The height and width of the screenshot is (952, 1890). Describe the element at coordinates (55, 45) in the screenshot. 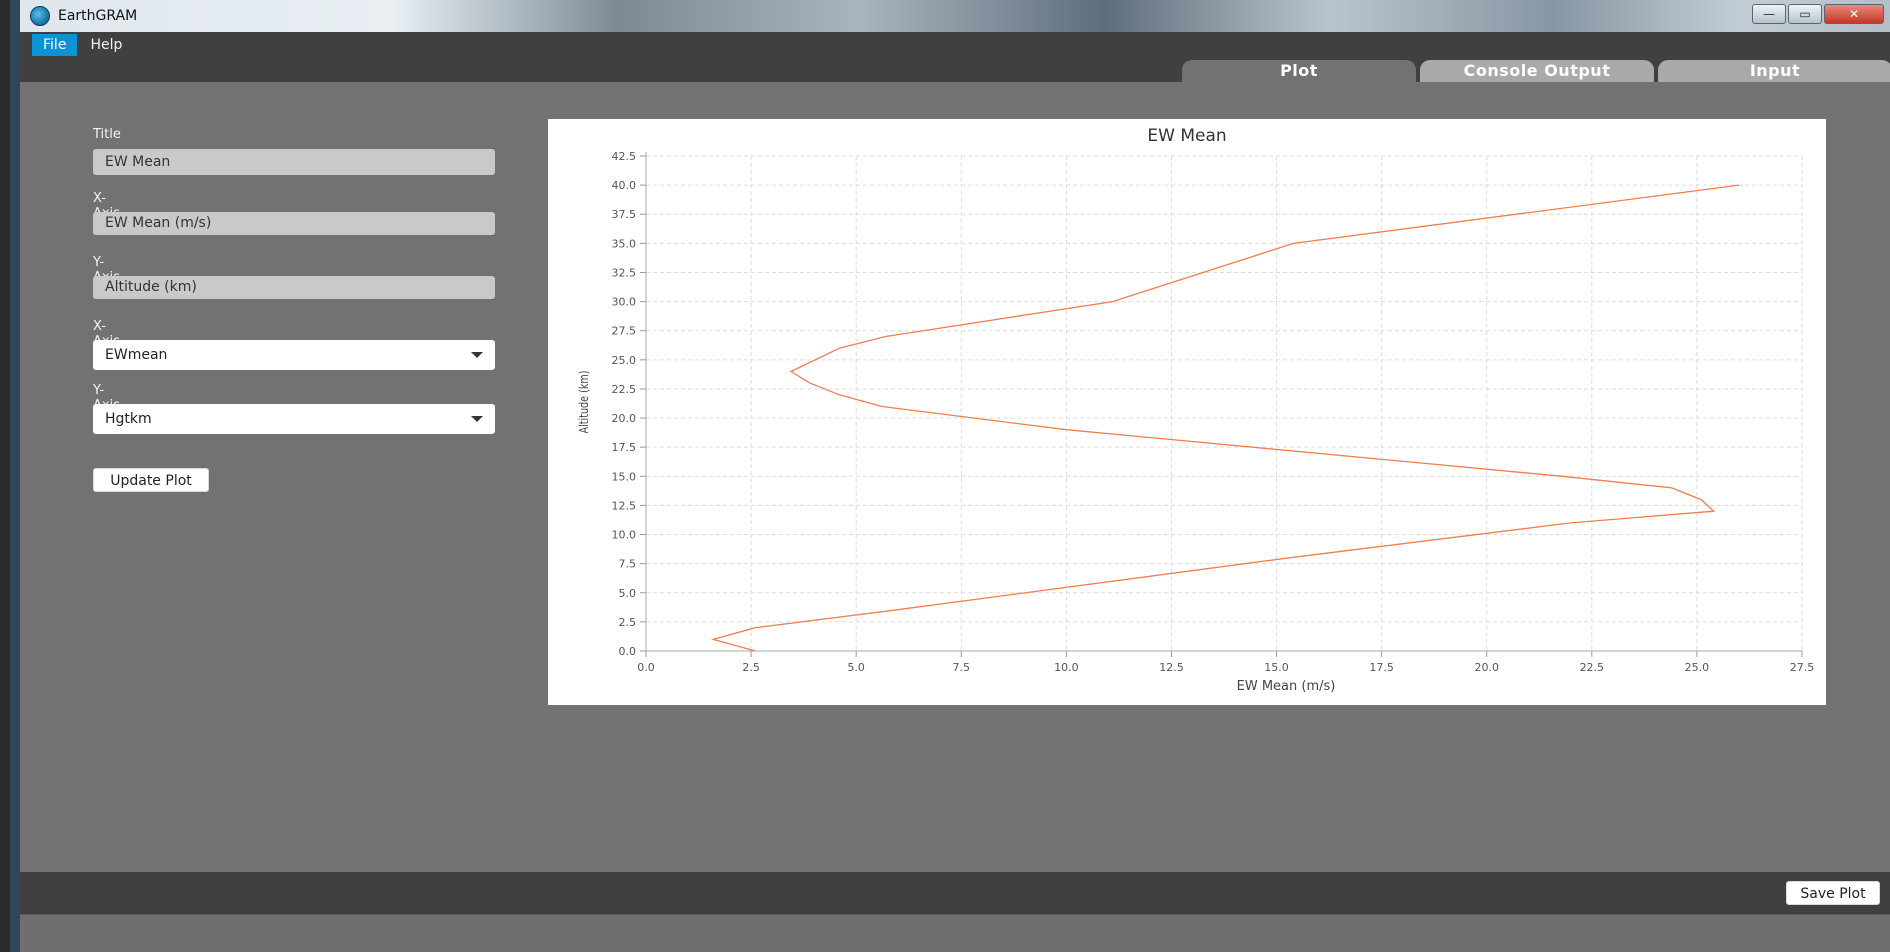

I see `menu-file: File` at that location.